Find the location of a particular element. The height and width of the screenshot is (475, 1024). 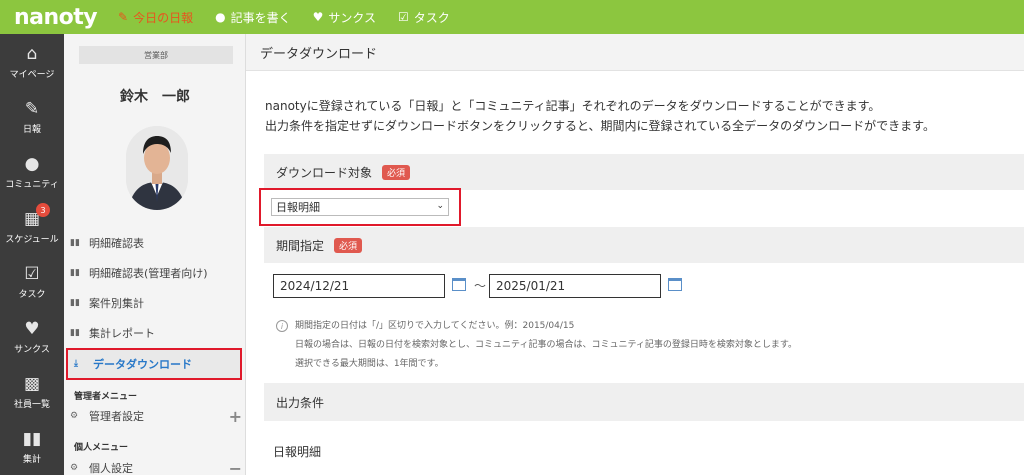

download-target-section: ダウンロード対象 必須 is located at coordinates (644, 172).